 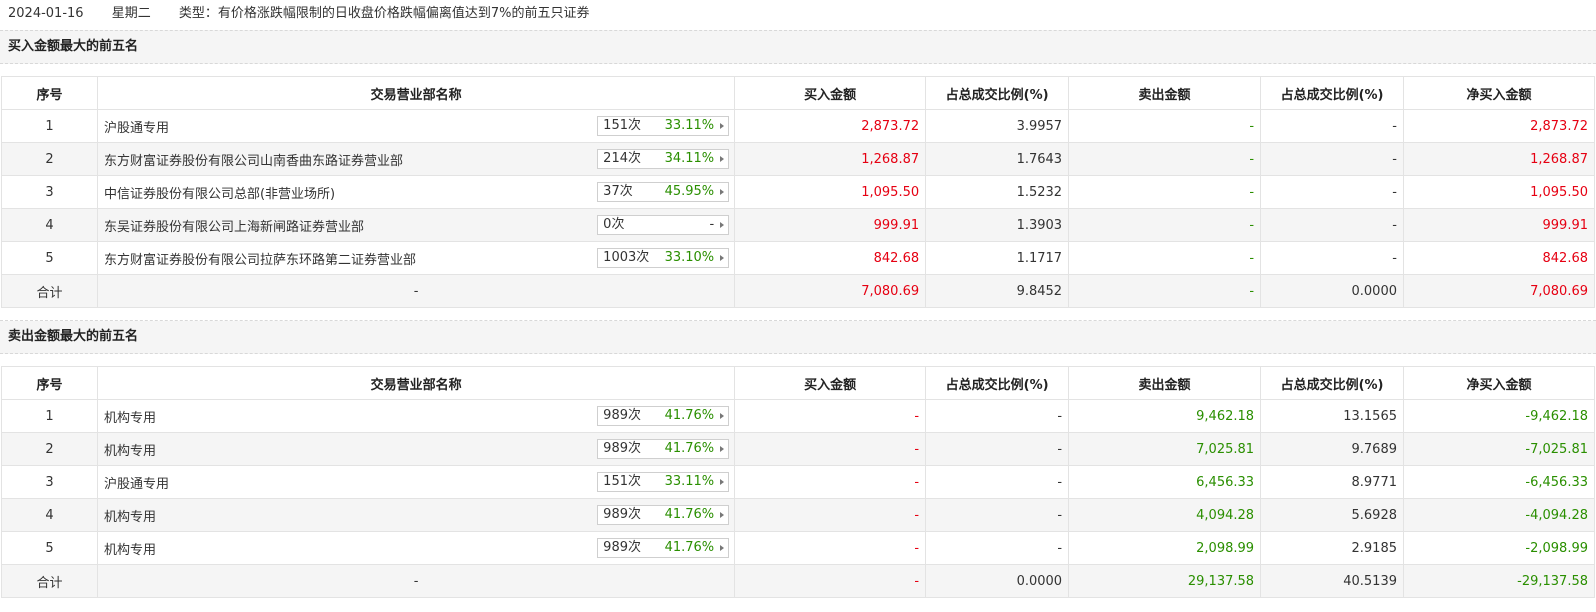 What do you see at coordinates (997, 225) in the screenshot?
I see `buy-ratio: 1.3903` at bounding box center [997, 225].